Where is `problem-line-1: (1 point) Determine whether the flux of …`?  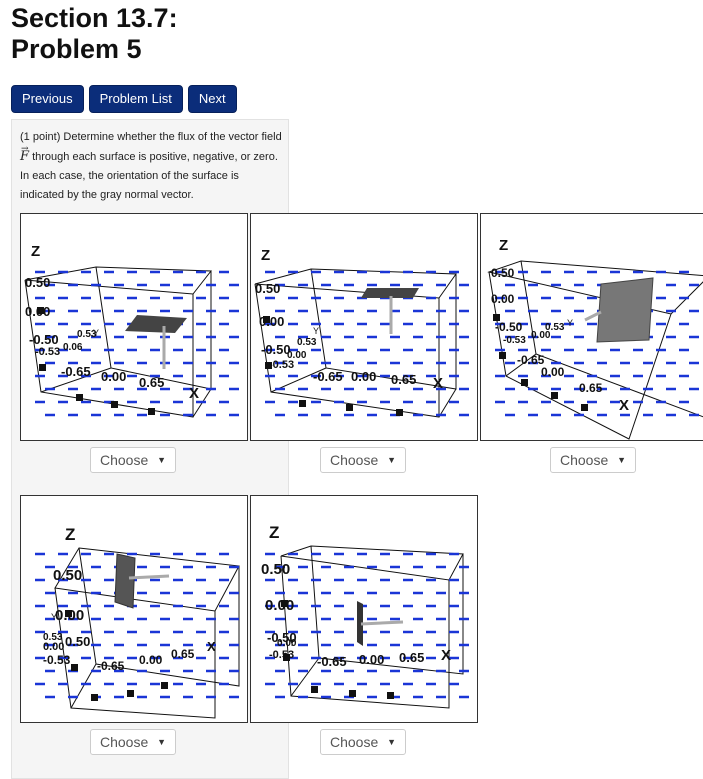 problem-line-1: (1 point) Determine whether the flux of … is located at coordinates (151, 137).